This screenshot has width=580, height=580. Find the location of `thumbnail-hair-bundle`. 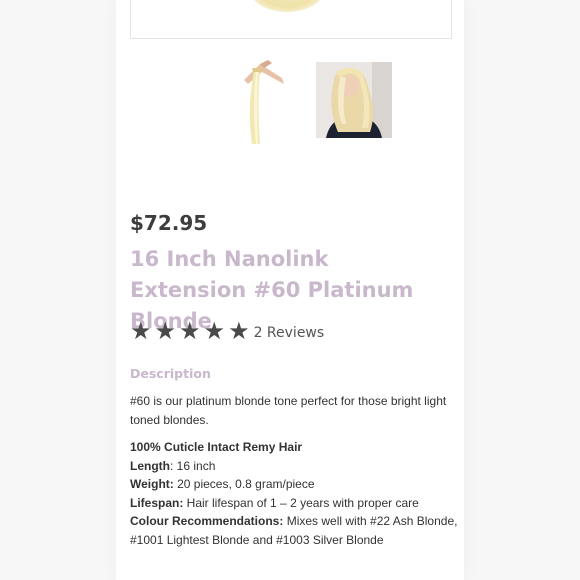

thumbnail-hair-bundle is located at coordinates (266, 99).